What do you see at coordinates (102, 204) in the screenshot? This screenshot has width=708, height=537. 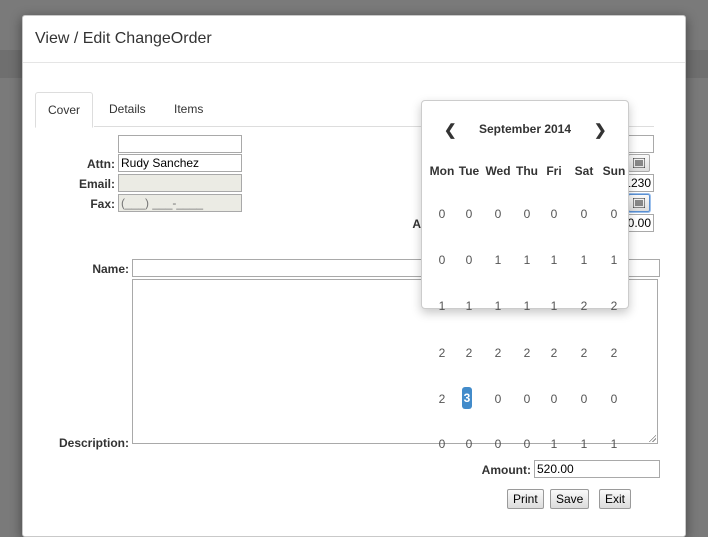 I see `fax-label: Fax:` at bounding box center [102, 204].